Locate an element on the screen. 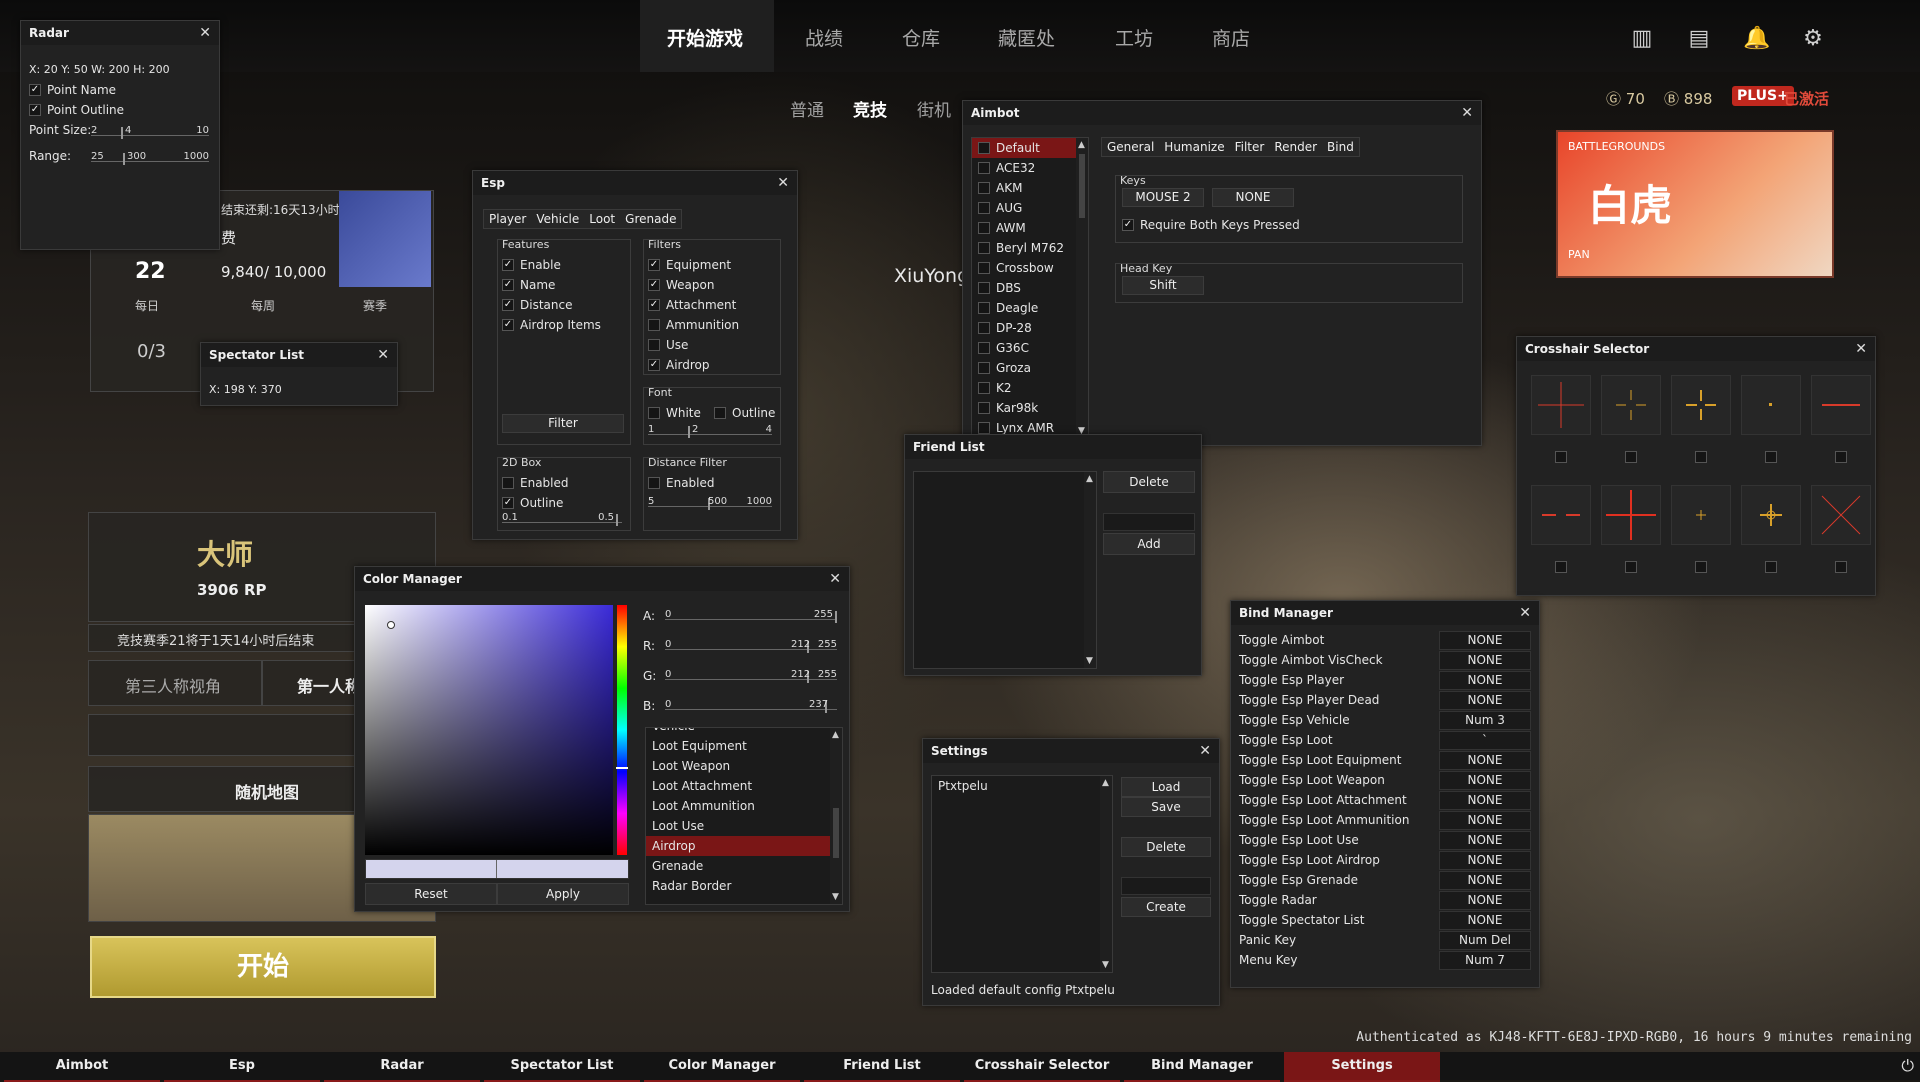 This screenshot has width=1920, height=1082. color-target-item: Radar Border is located at coordinates (744, 886).